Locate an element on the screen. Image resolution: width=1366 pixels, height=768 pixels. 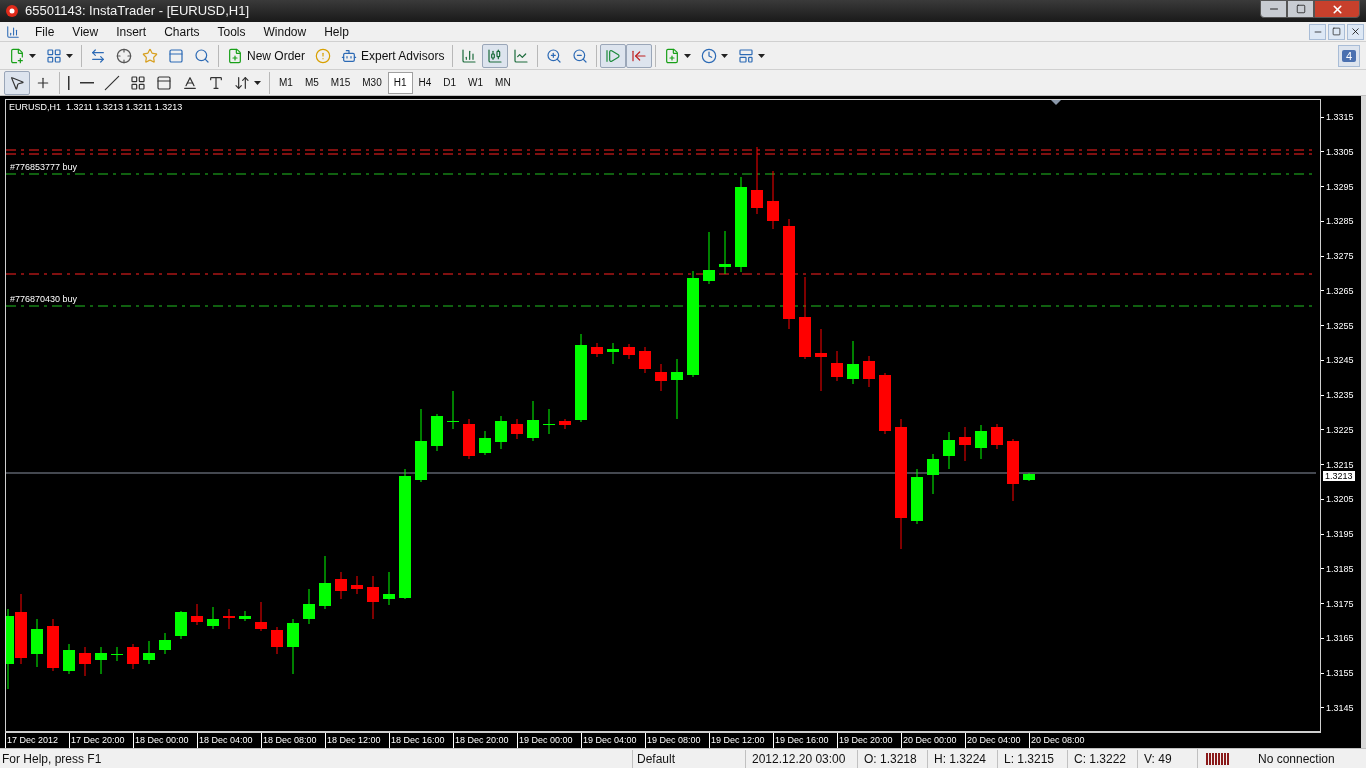
minimize-button is located at coordinates (1273, 9).